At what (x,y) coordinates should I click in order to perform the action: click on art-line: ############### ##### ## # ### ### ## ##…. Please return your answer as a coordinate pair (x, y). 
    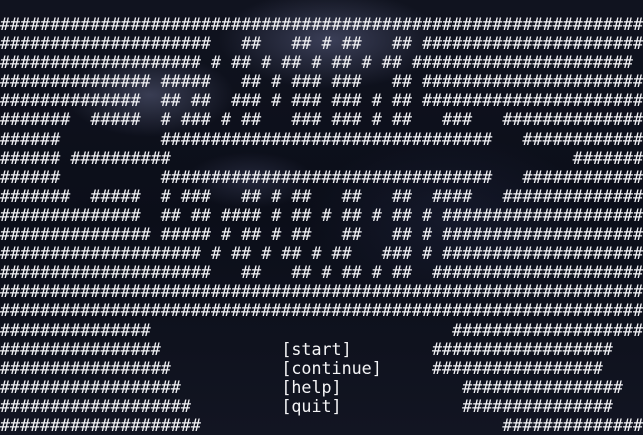
    Looking at the image, I should click on (321, 81).